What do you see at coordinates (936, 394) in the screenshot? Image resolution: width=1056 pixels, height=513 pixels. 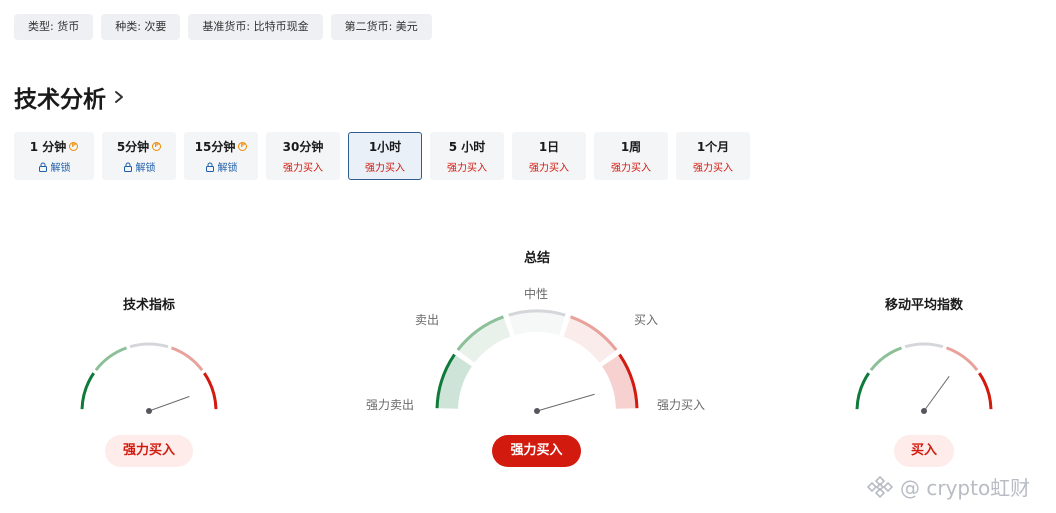 I see `gauge-moving-avg-needle` at bounding box center [936, 394].